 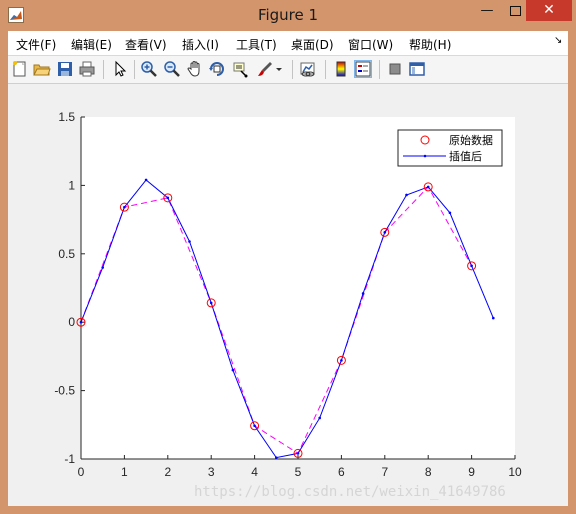 What do you see at coordinates (149, 69) in the screenshot?
I see `zoom-in-icon` at bounding box center [149, 69].